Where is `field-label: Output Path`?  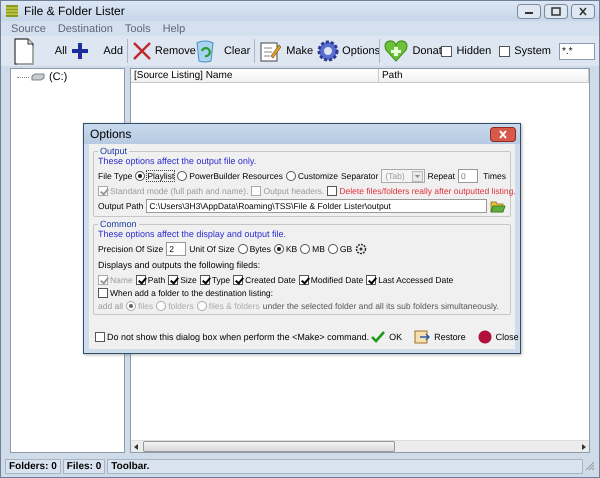 field-label: Output Path is located at coordinates (121, 206).